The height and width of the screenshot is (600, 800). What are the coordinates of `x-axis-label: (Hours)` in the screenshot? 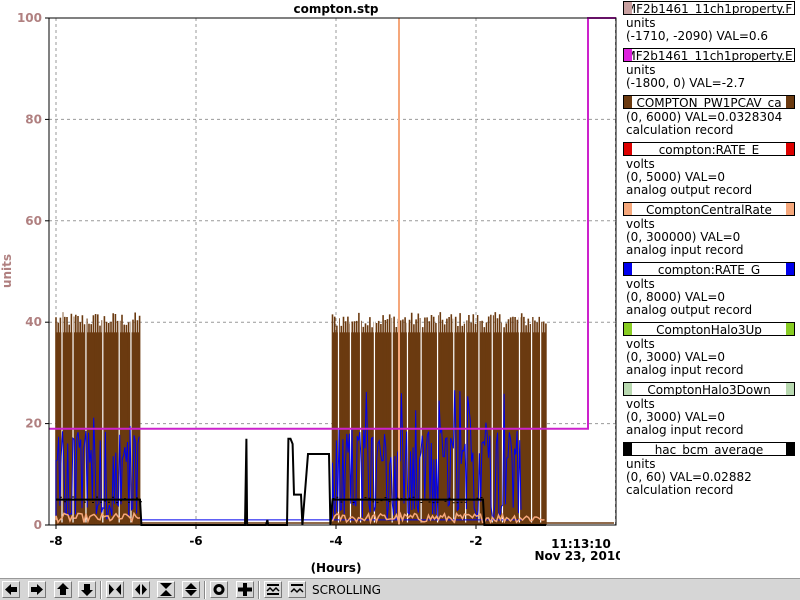 It's located at (336, 568).